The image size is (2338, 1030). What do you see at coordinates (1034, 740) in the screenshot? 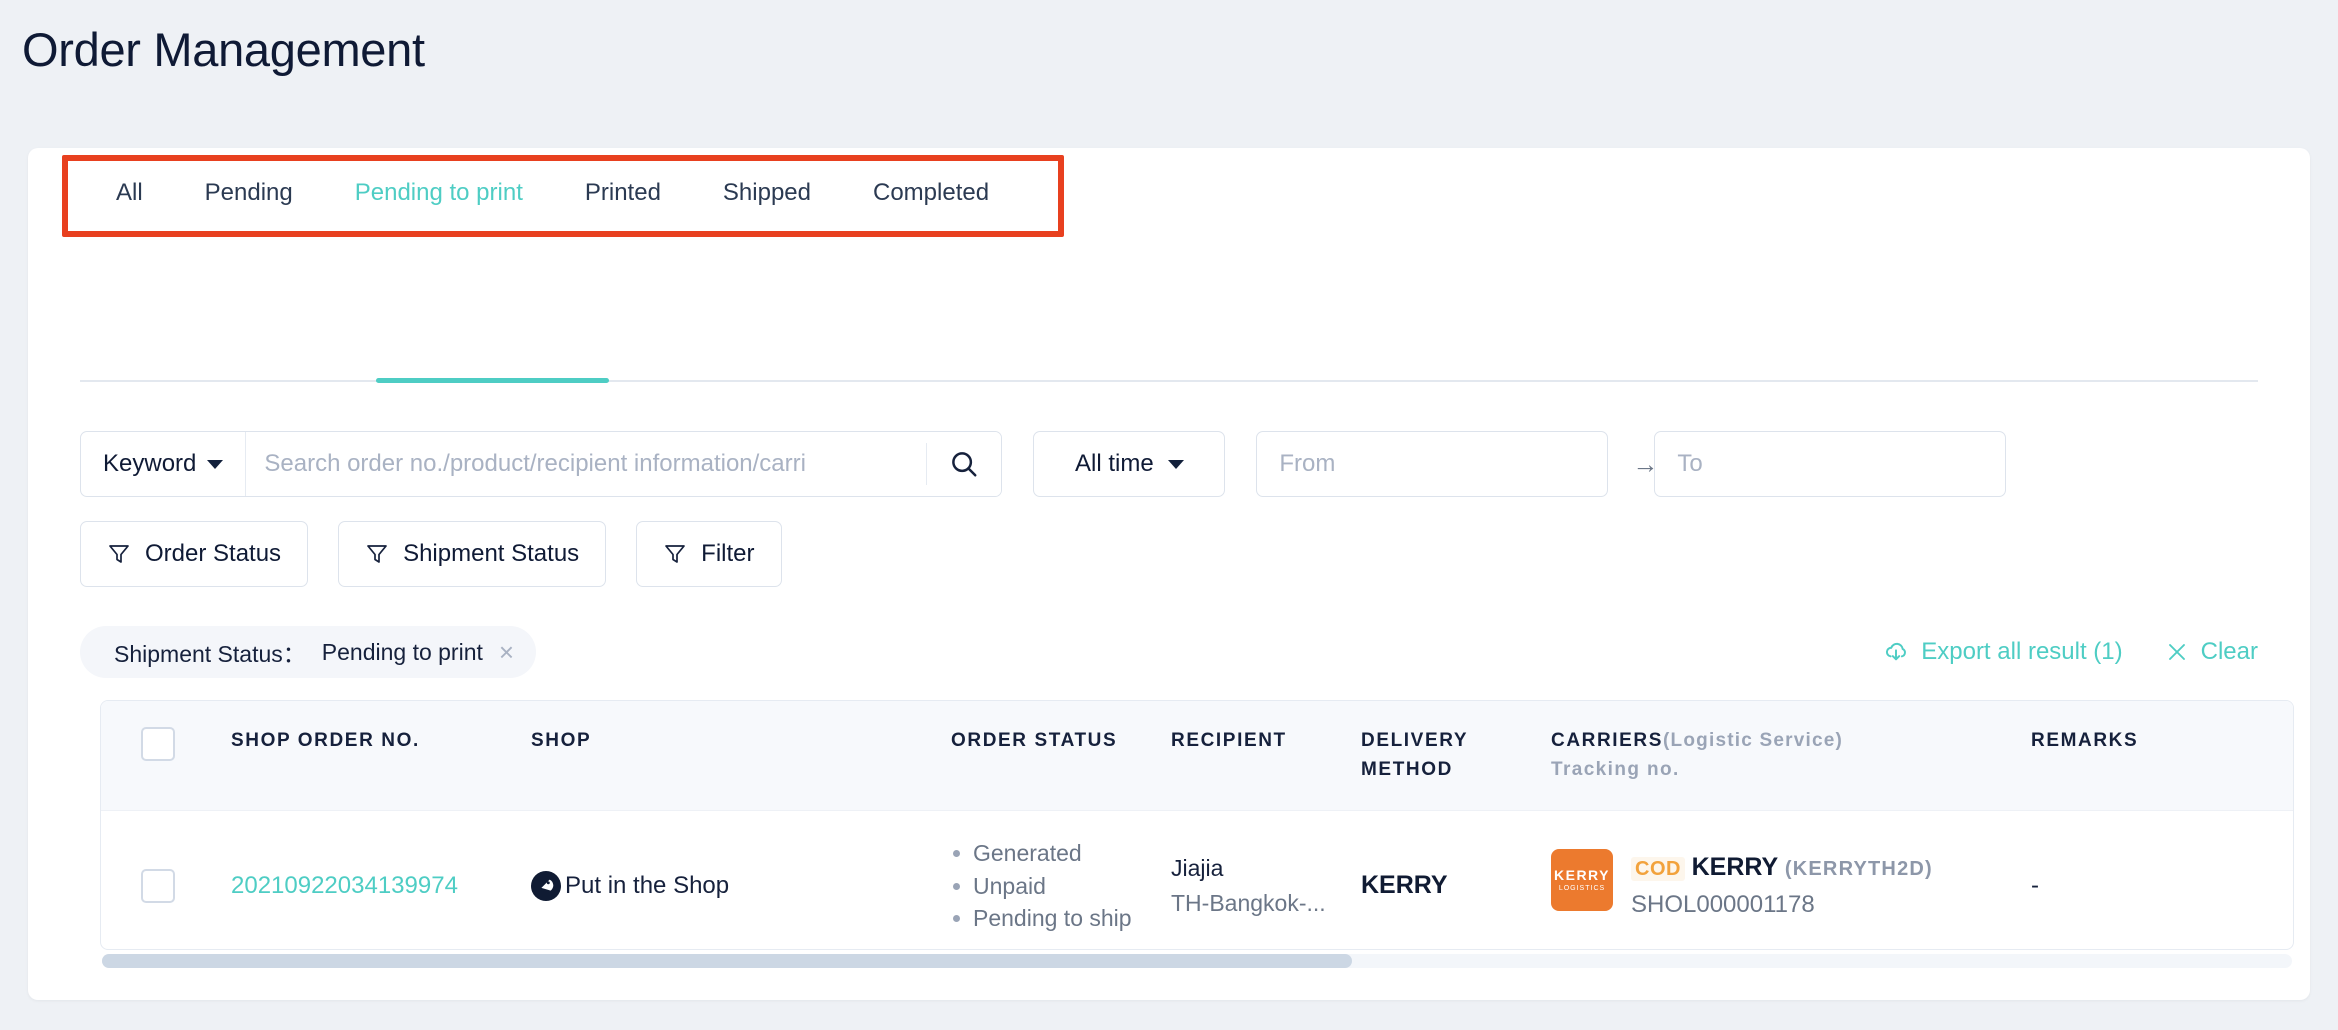
I see `th-order-status-label: ORDER STATUS` at bounding box center [1034, 740].